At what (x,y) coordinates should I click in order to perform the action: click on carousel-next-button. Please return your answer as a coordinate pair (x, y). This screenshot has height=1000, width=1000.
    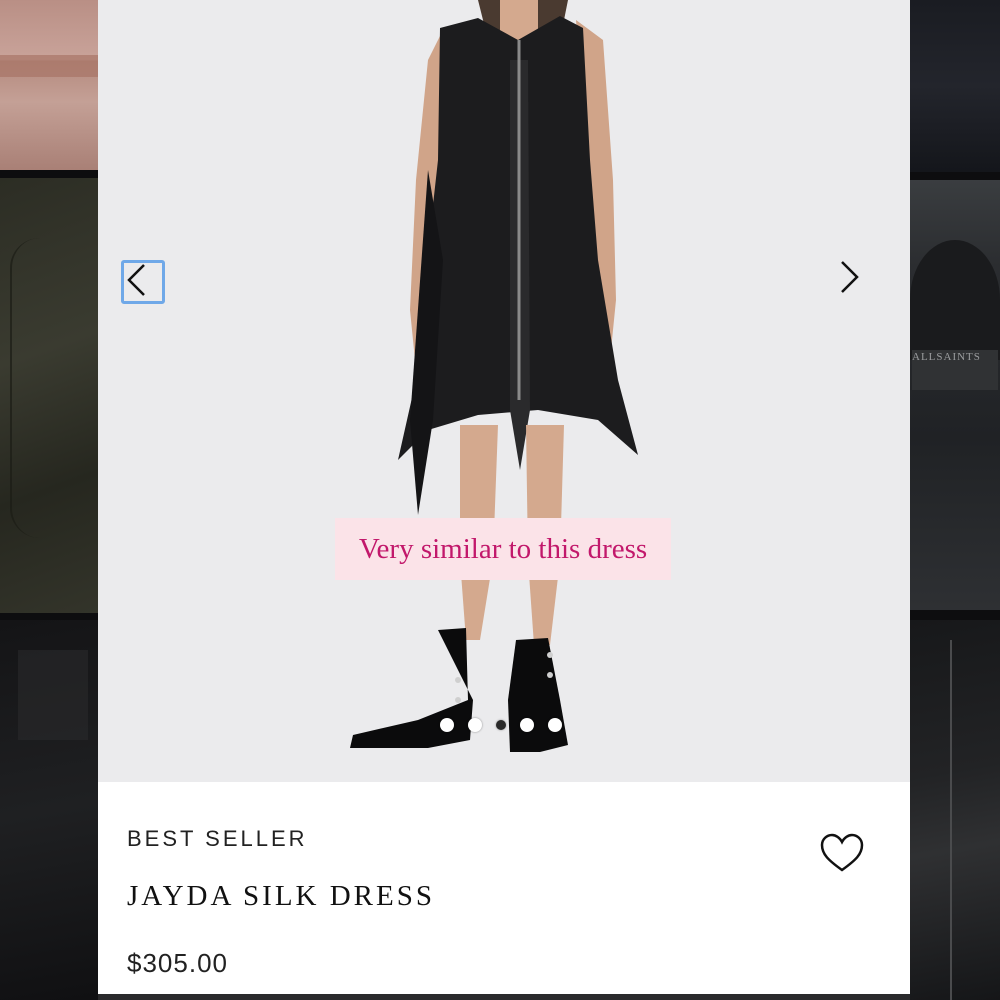
    Looking at the image, I should click on (858, 282).